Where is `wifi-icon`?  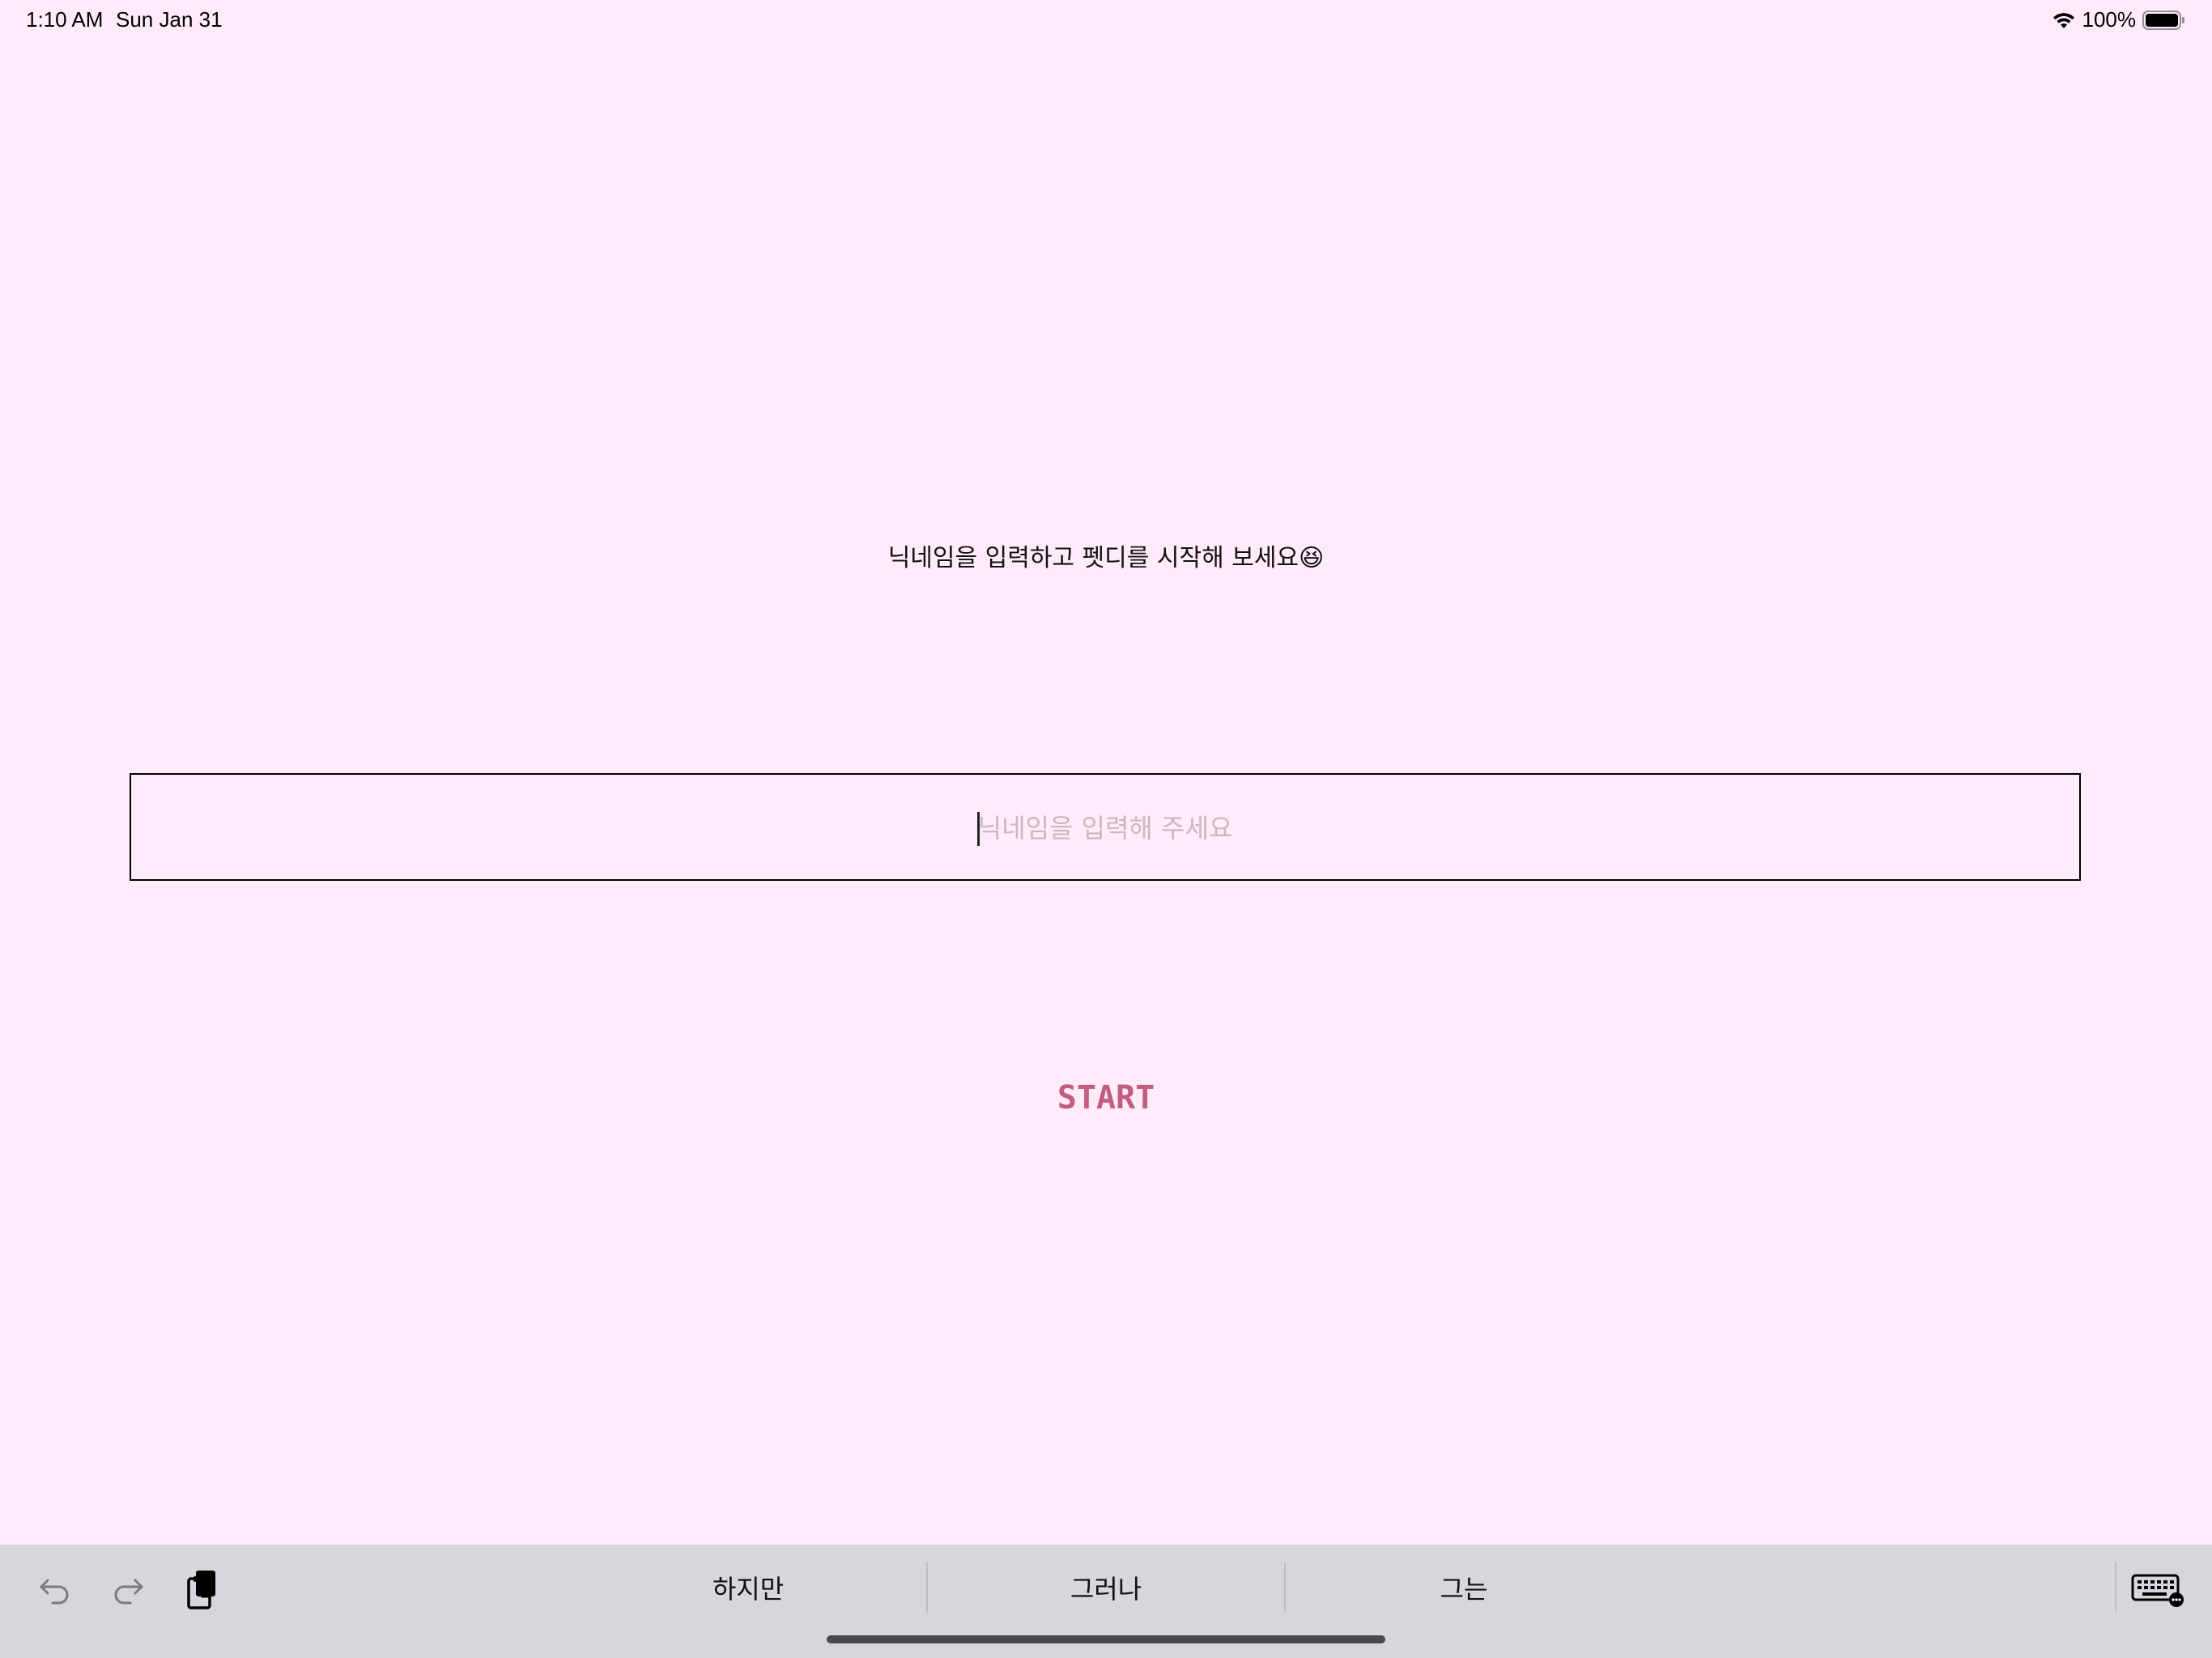
wifi-icon is located at coordinates (2064, 20).